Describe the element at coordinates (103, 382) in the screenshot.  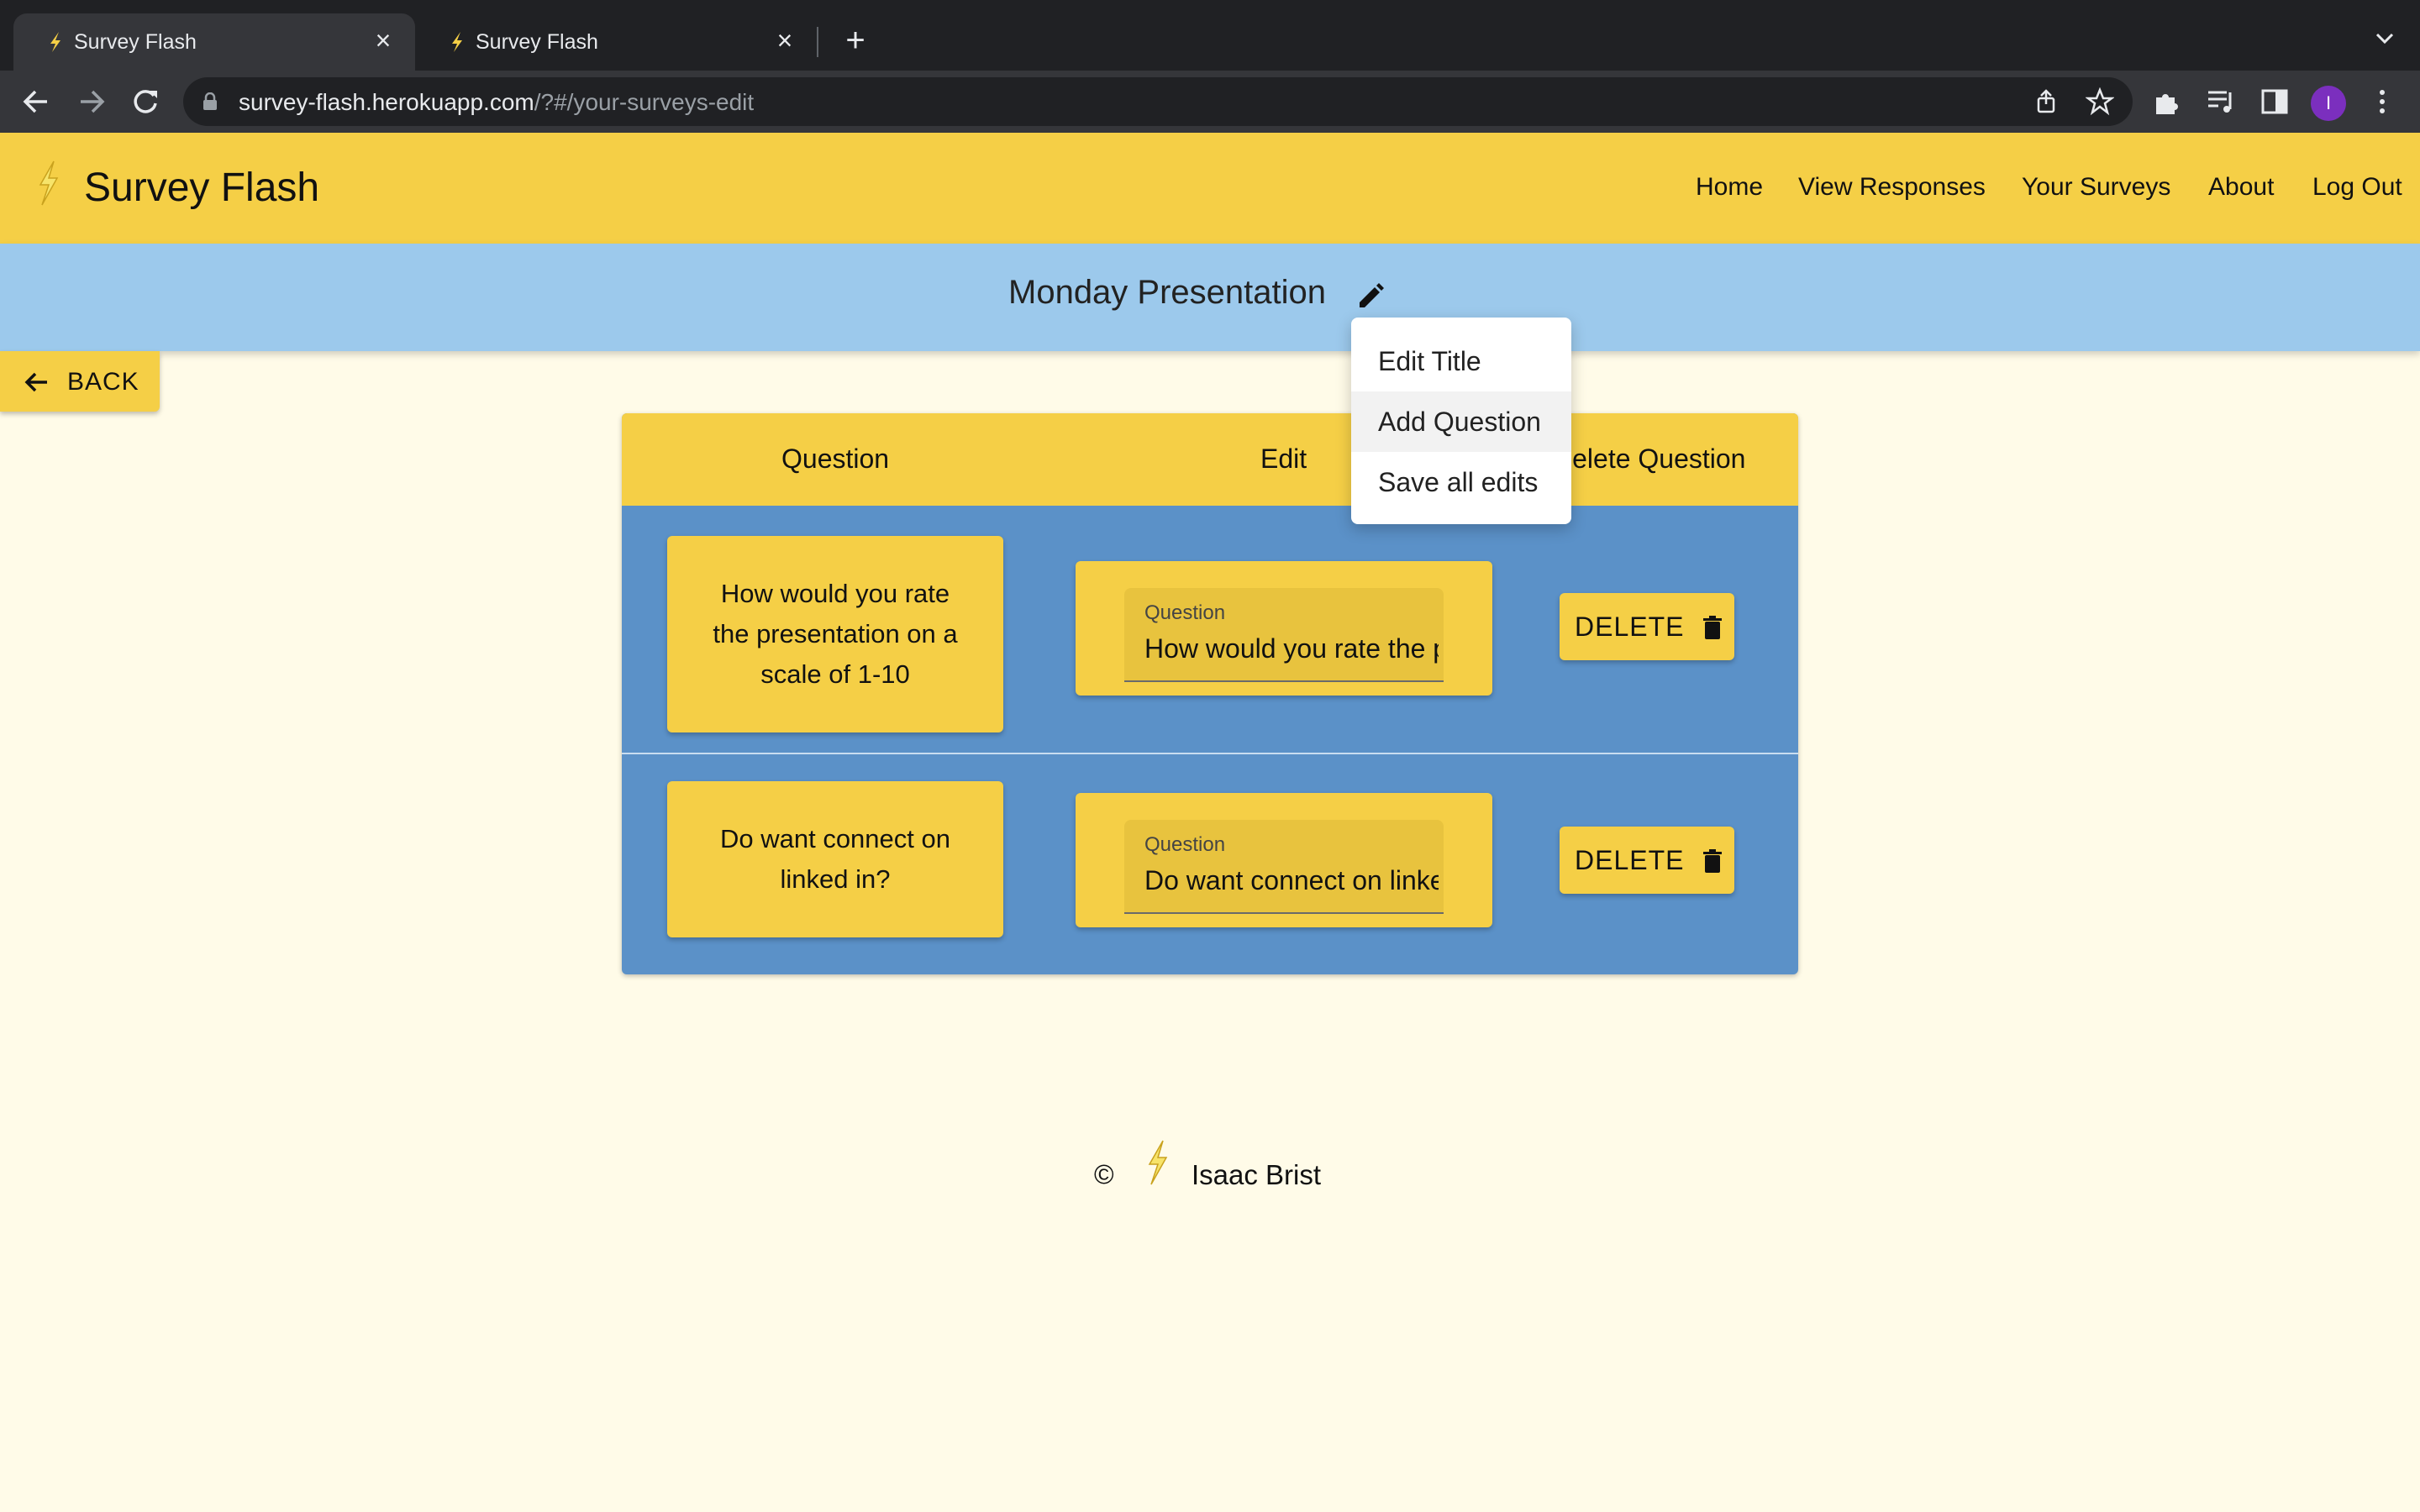
I see `back-button-label: BACK` at that location.